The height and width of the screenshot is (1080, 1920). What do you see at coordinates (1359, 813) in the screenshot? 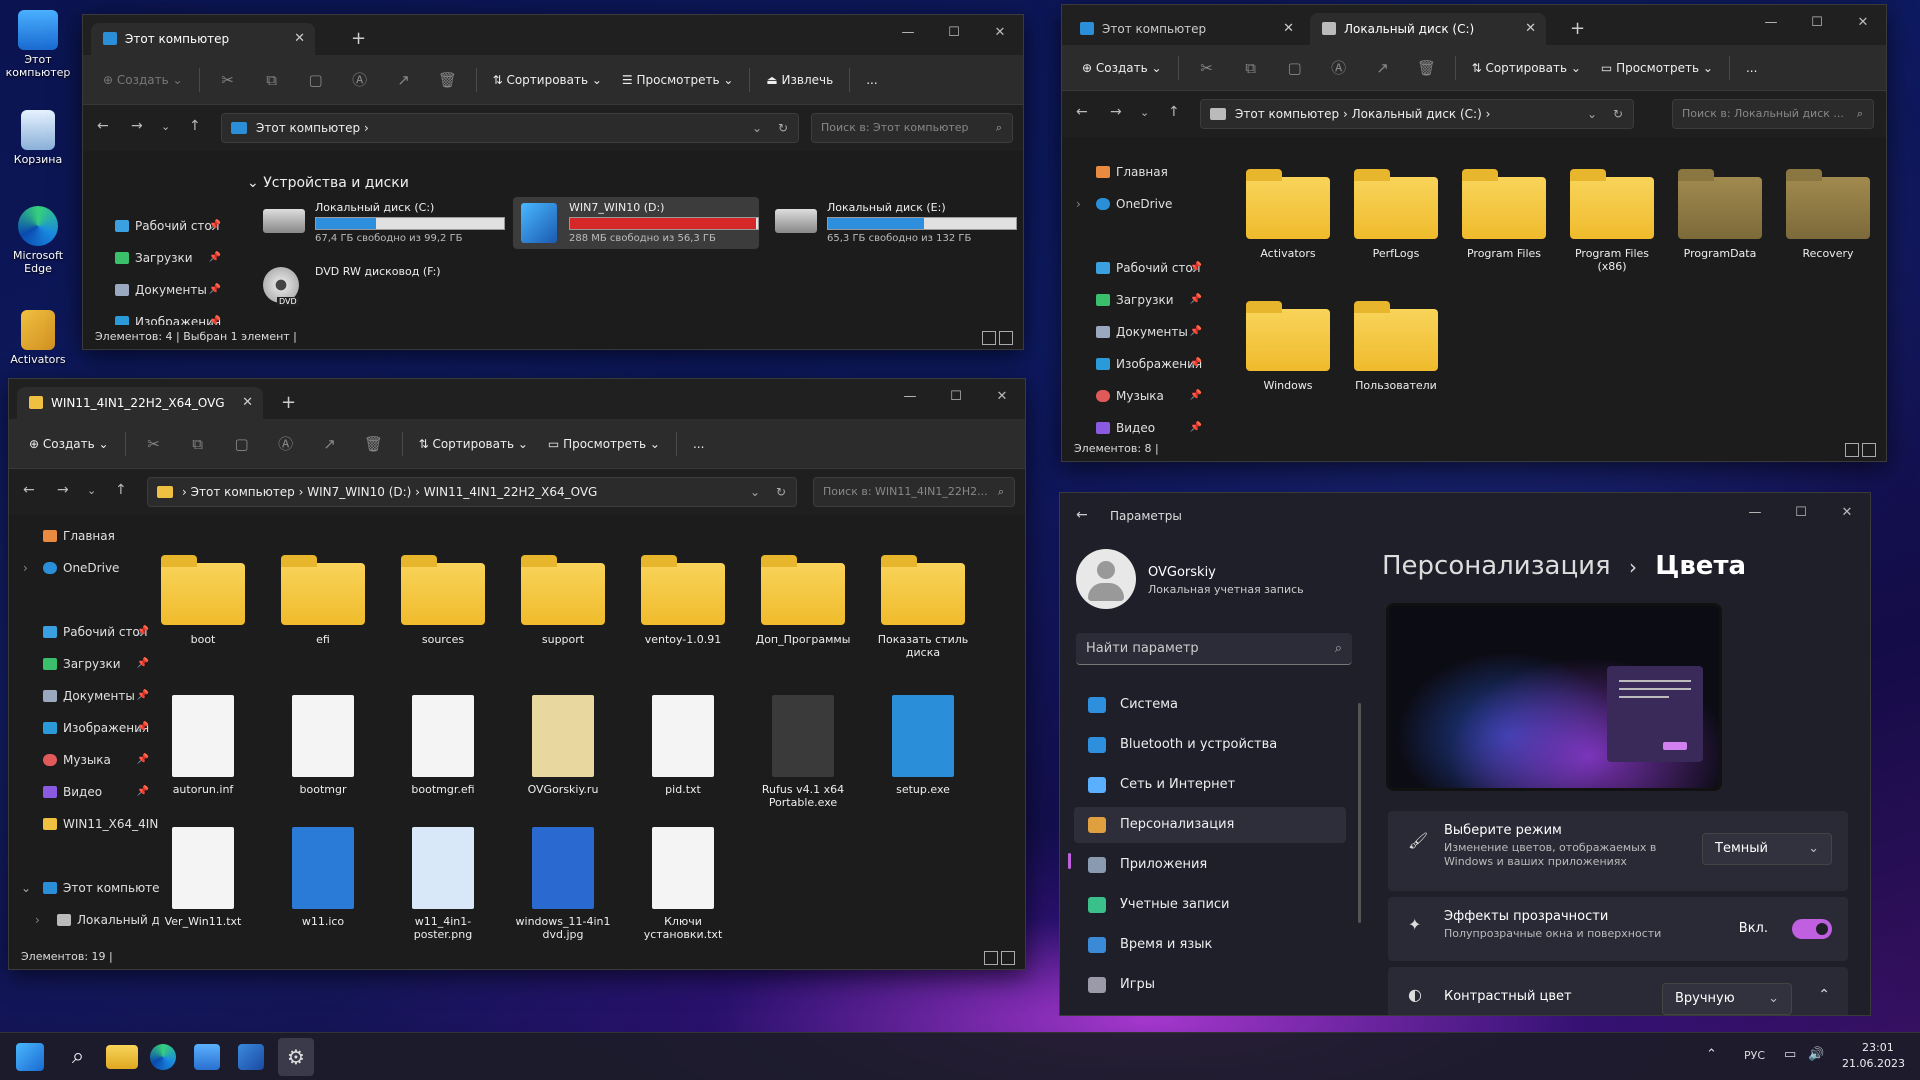
I see `scrollbar` at bounding box center [1359, 813].